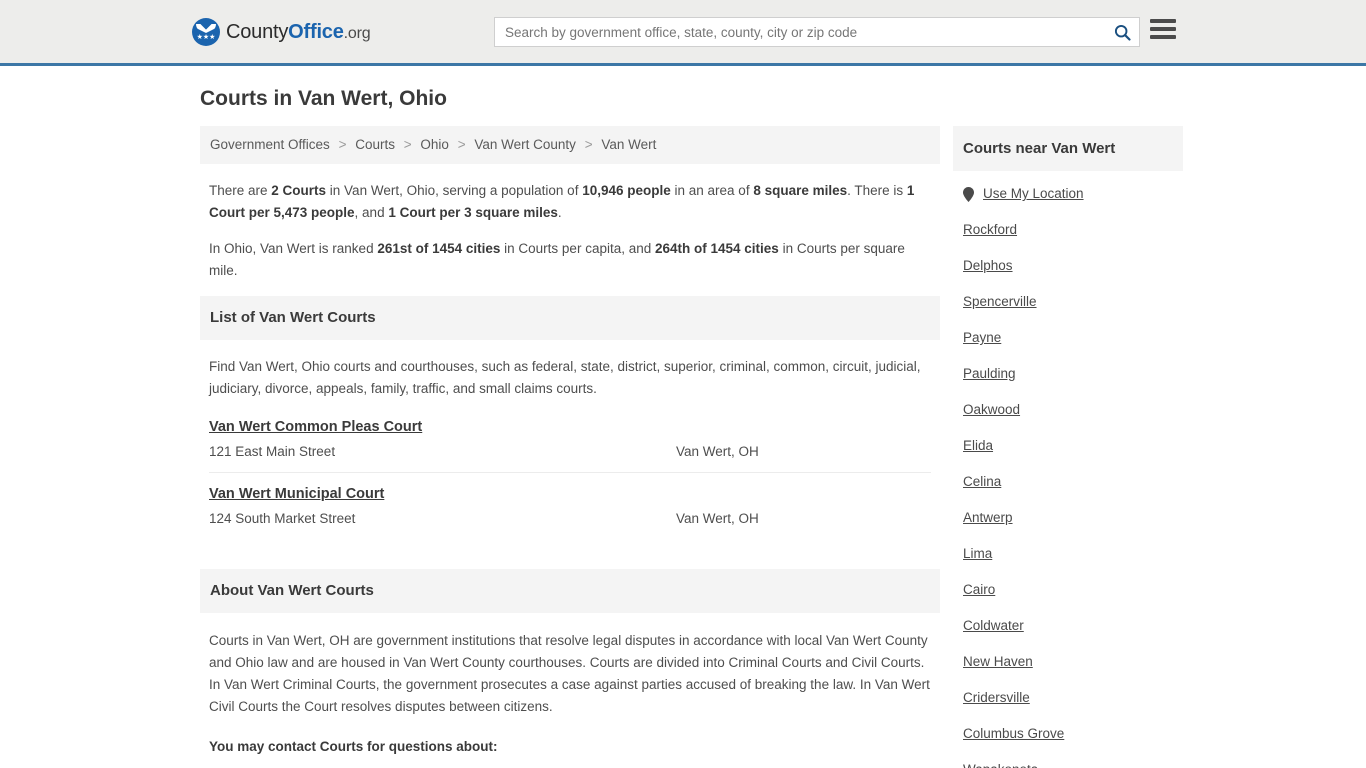 This screenshot has height=768, width=1366. Describe the element at coordinates (990, 229) in the screenshot. I see `city-link: Rockford` at that location.